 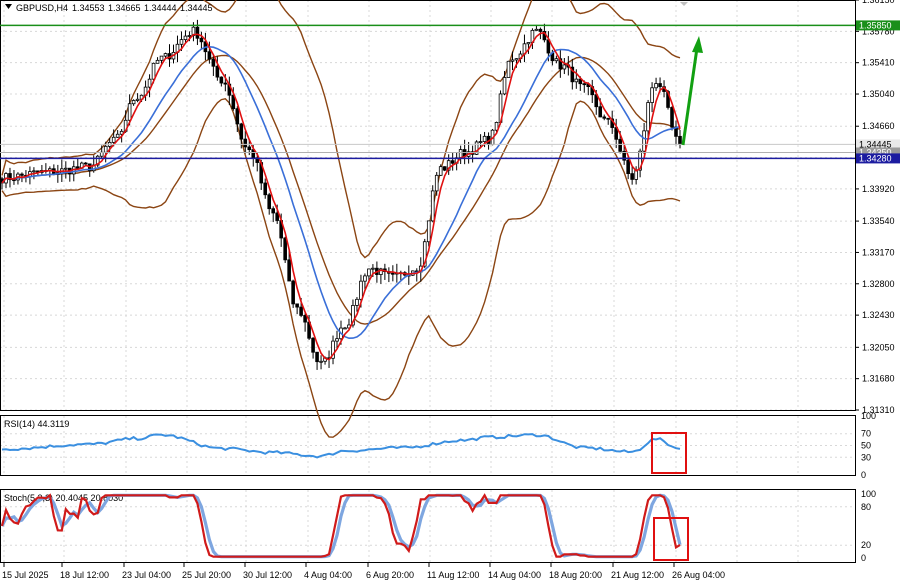 I want to click on price-tag-label: 1.34280, so click(x=875, y=158).